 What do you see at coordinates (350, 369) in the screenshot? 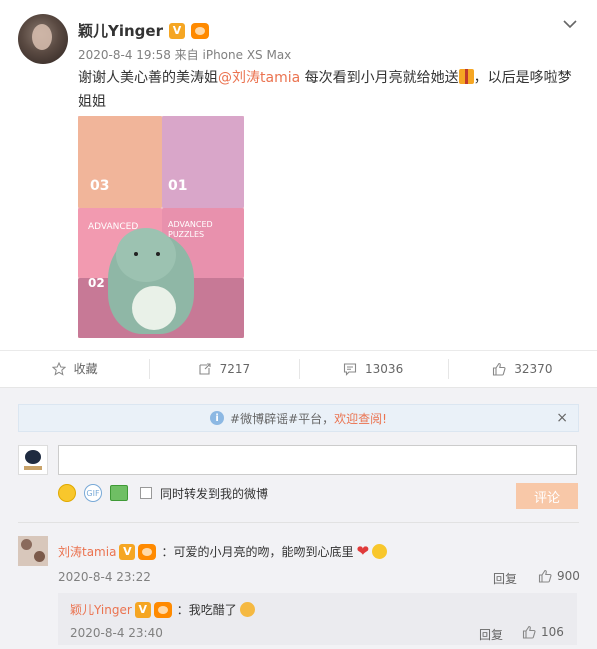
I see `comment-icon` at bounding box center [350, 369].